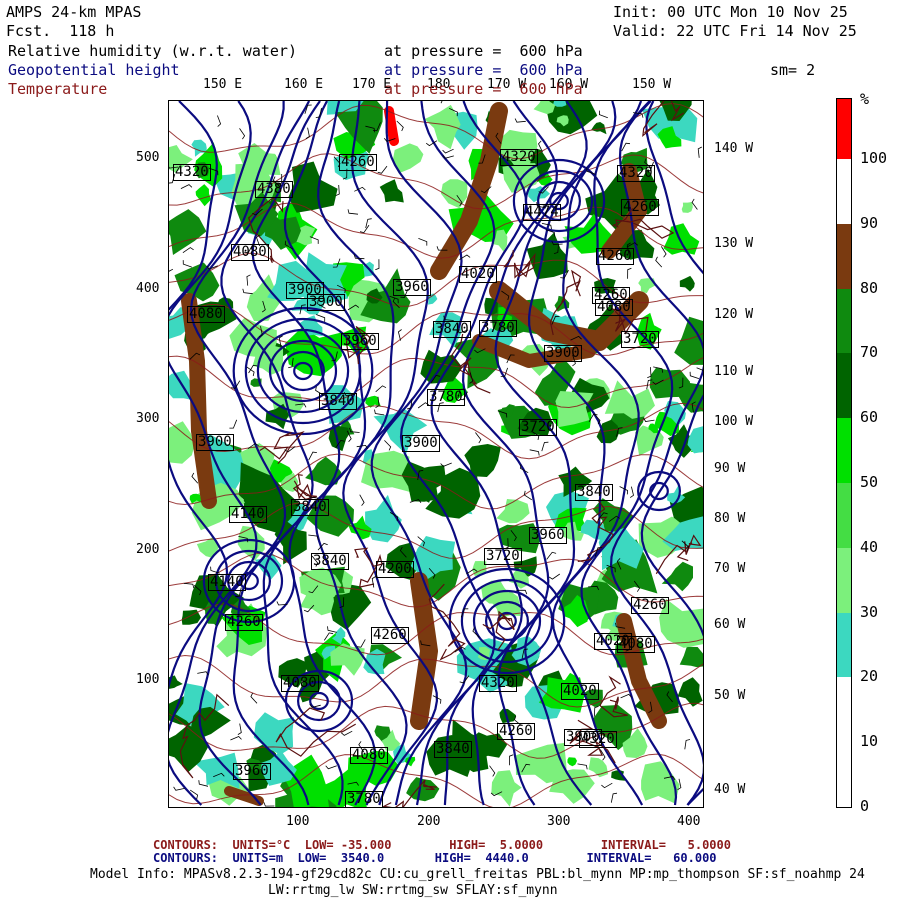  I want to click on lon-label: 130 W, so click(734, 243).